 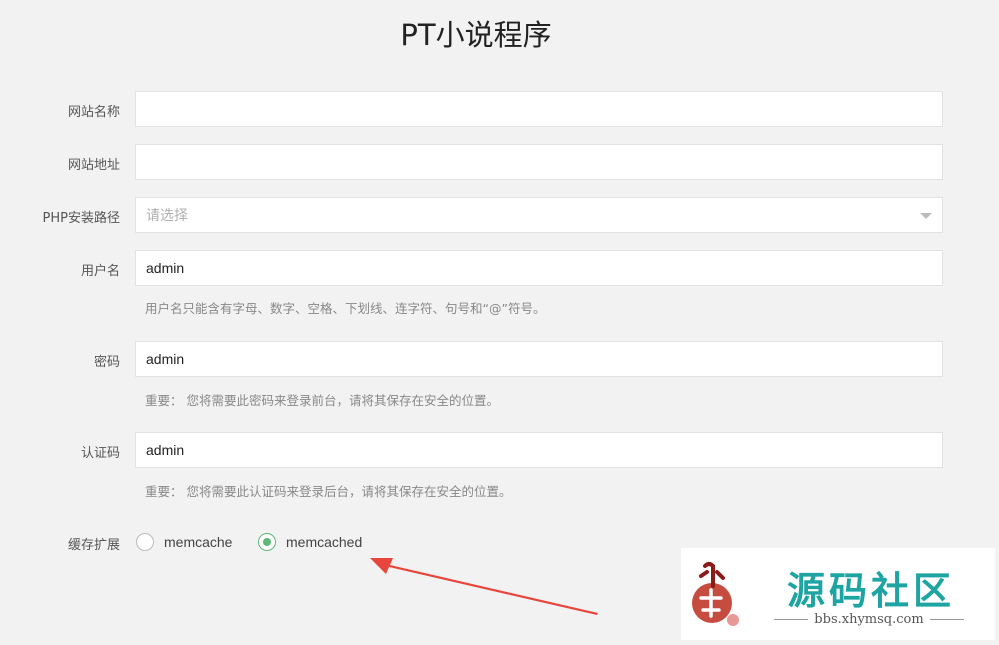 I want to click on password-field-wrap, so click(x=539, y=359).